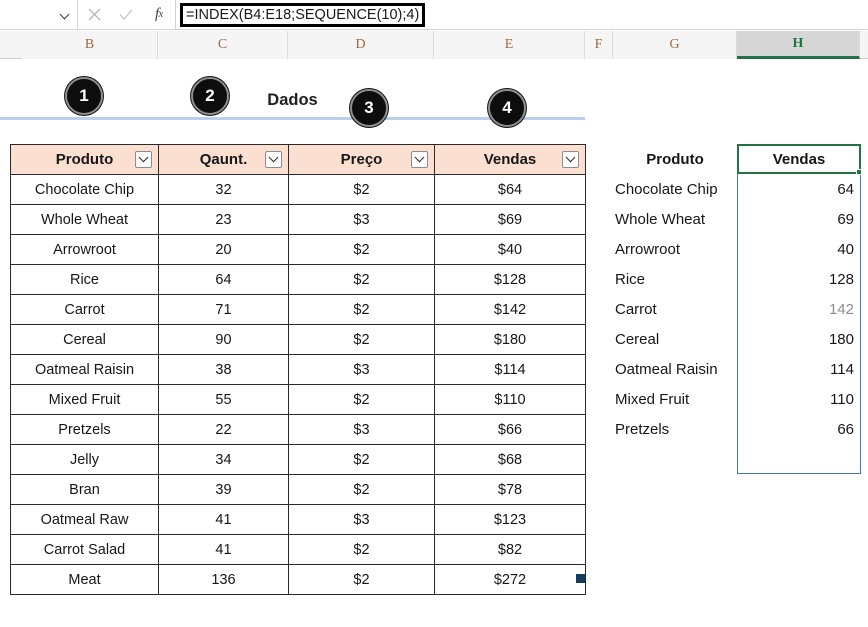  I want to click on table-cell: Oatmeal Raw, so click(84, 519).